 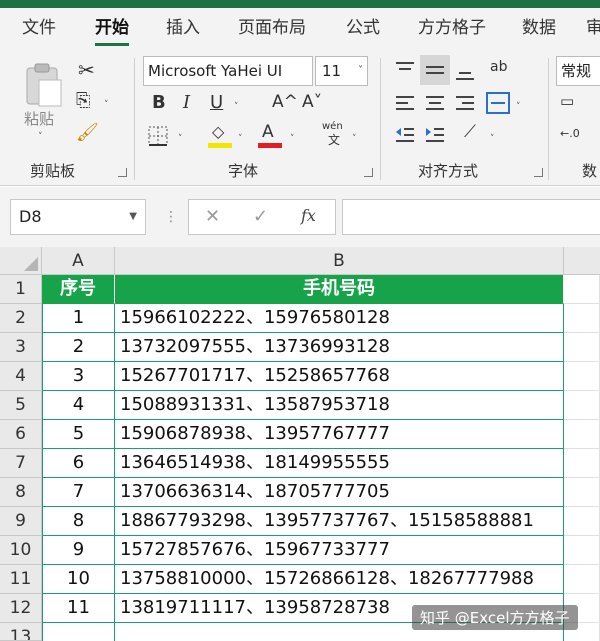 What do you see at coordinates (78, 217) in the screenshot?
I see `name-box: D8 ▼` at bounding box center [78, 217].